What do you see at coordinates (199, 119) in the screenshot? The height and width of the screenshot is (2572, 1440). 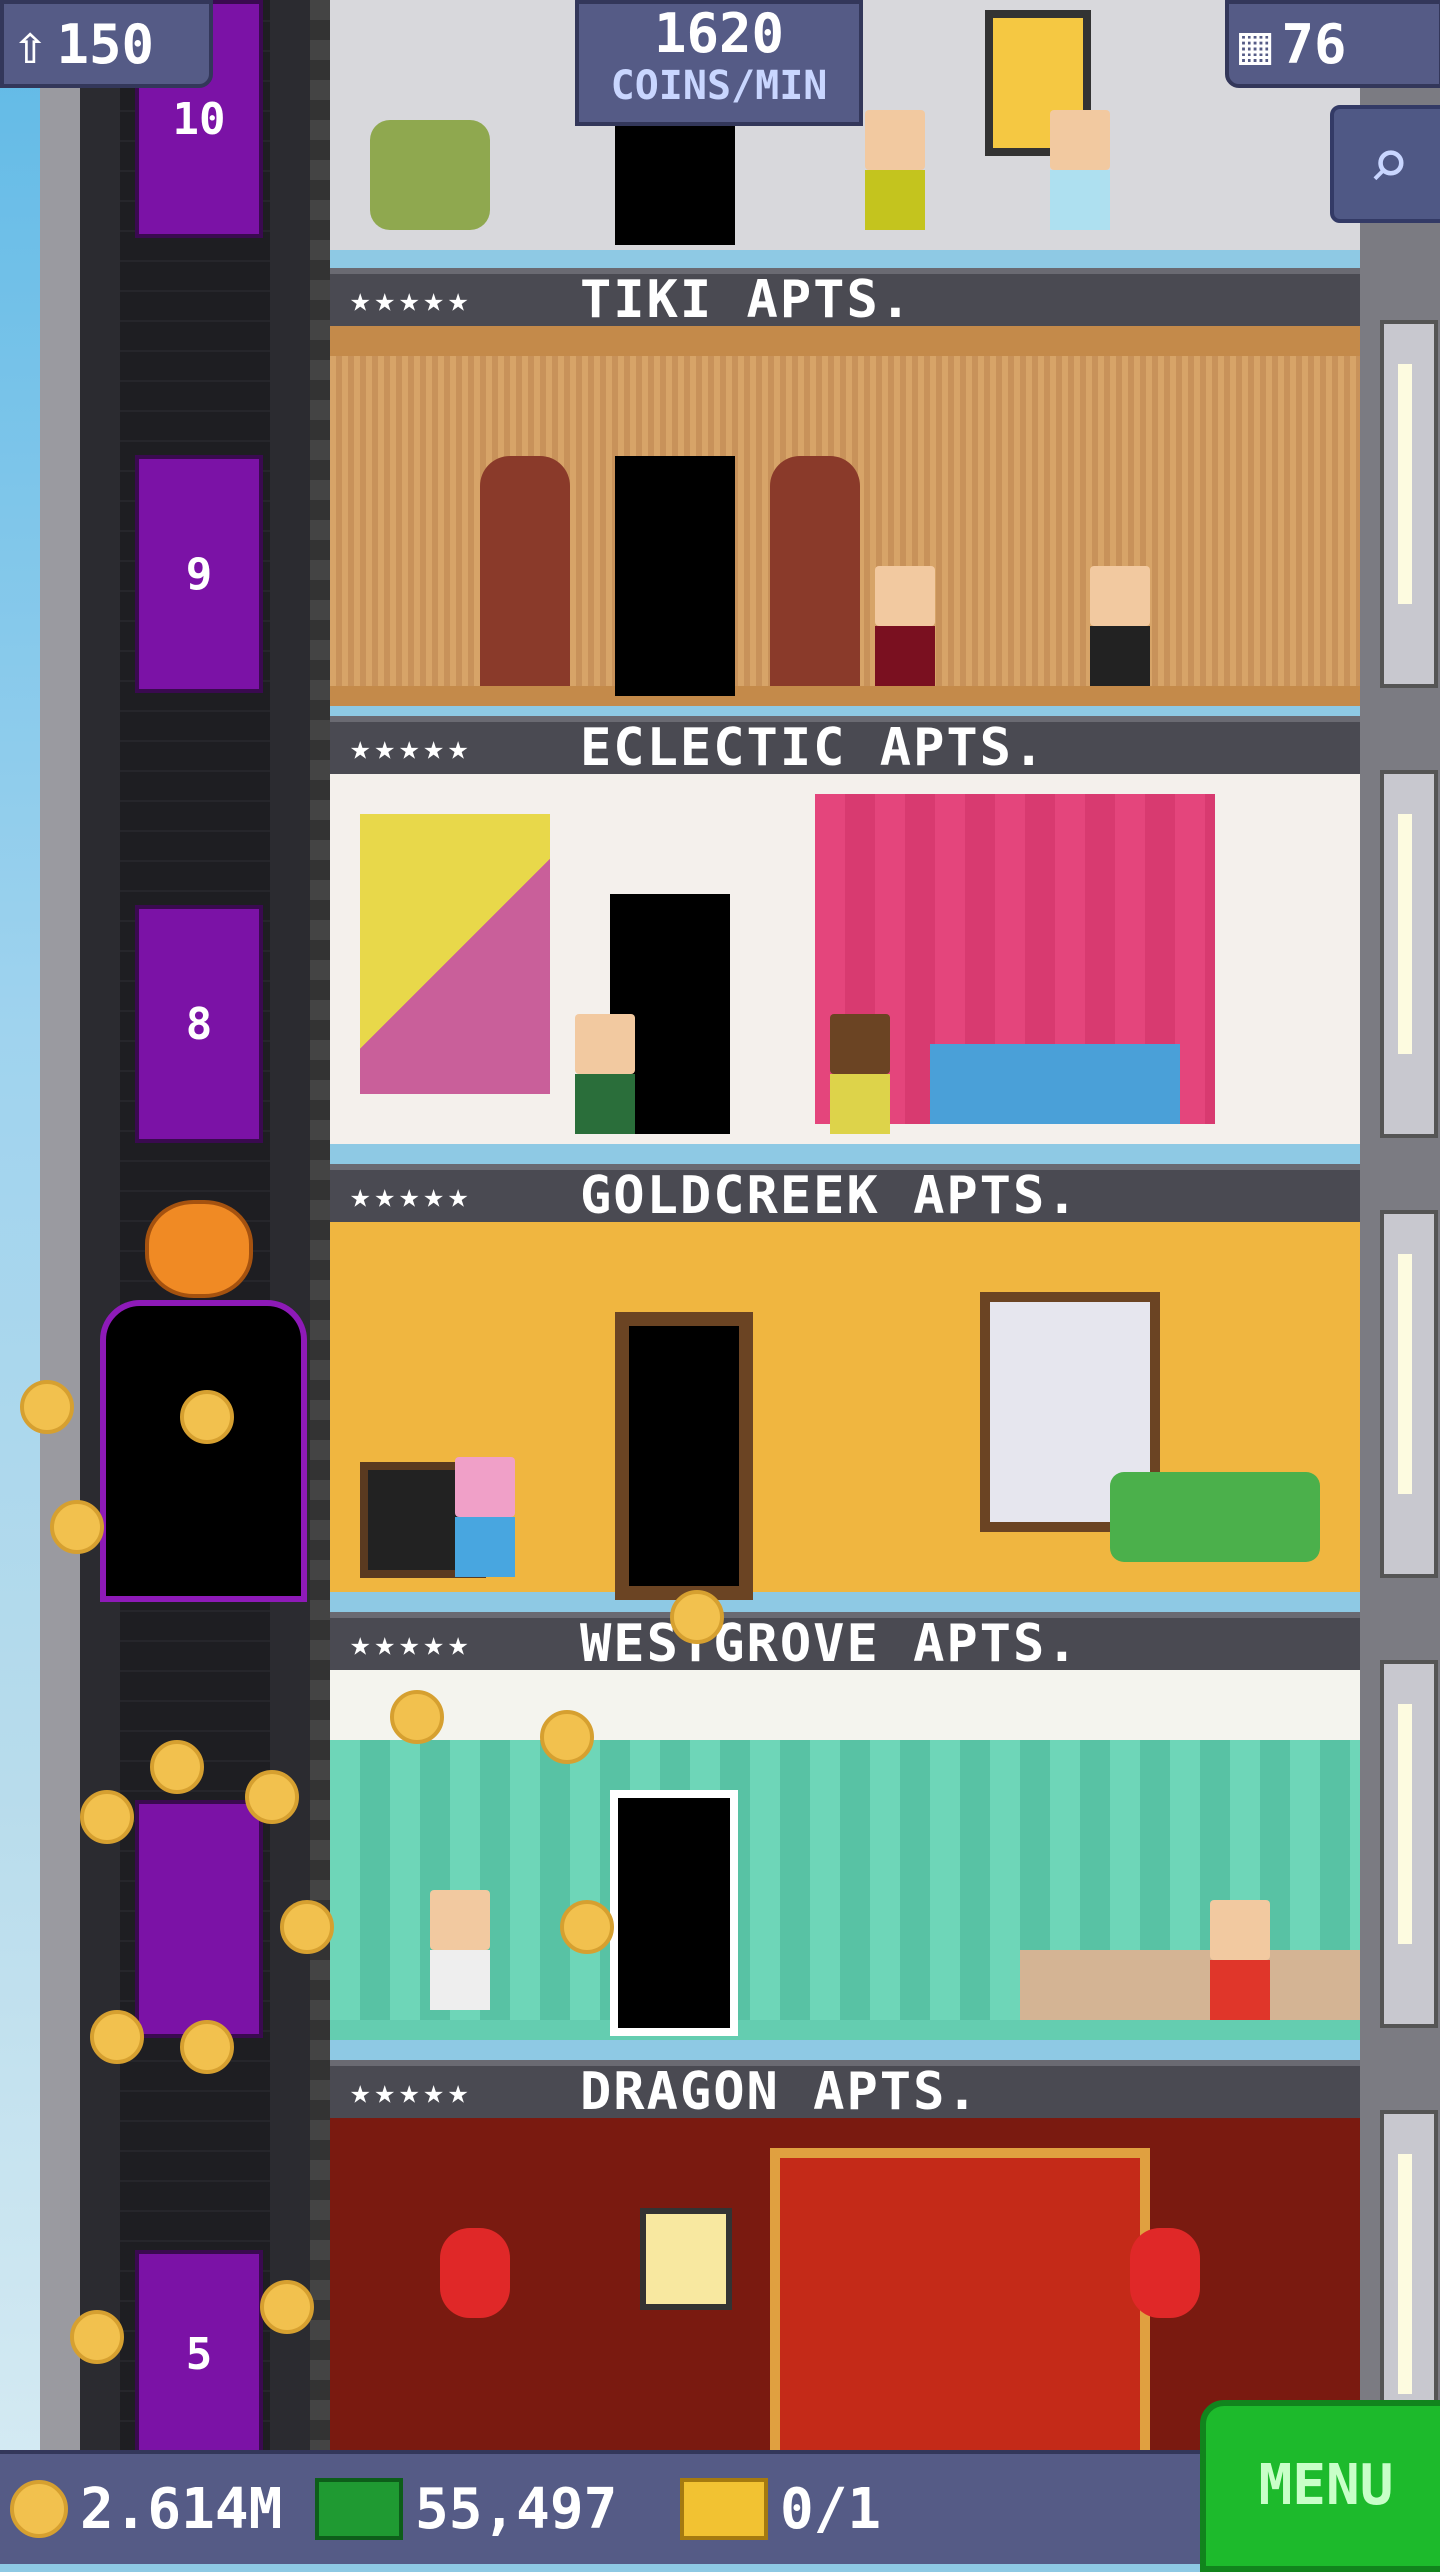 I see `elevator-number: 10` at bounding box center [199, 119].